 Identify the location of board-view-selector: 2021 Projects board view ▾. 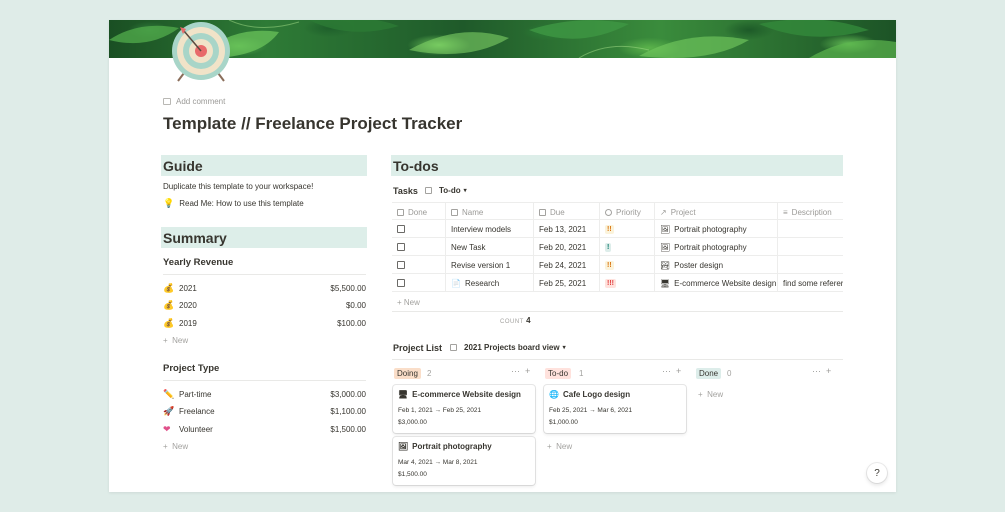
(508, 347).